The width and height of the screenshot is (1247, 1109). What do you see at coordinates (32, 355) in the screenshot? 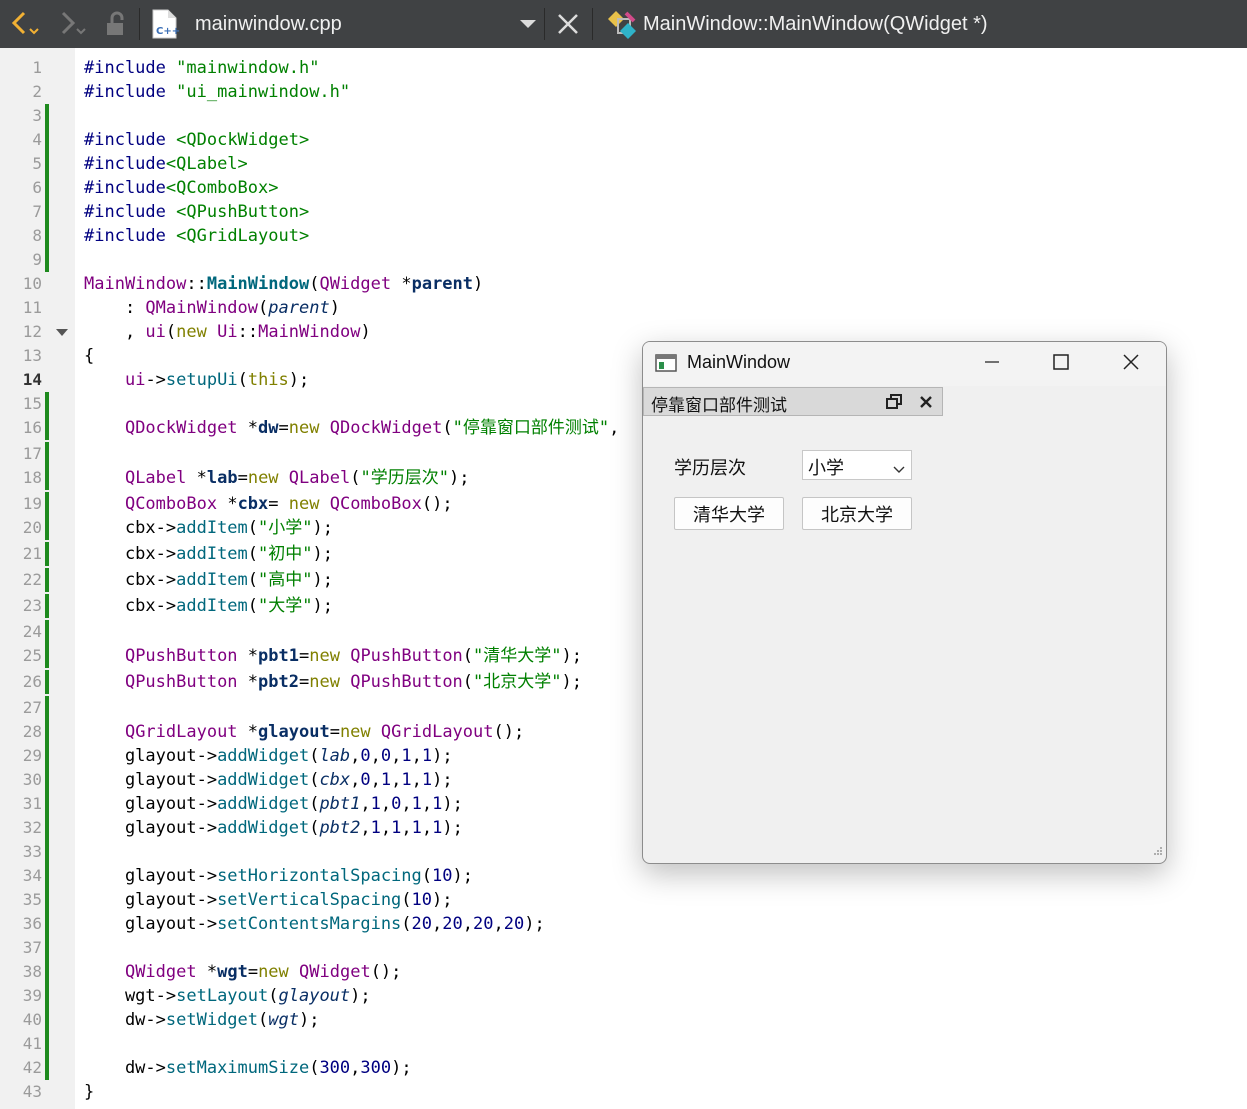
I see `line-number: 13` at bounding box center [32, 355].